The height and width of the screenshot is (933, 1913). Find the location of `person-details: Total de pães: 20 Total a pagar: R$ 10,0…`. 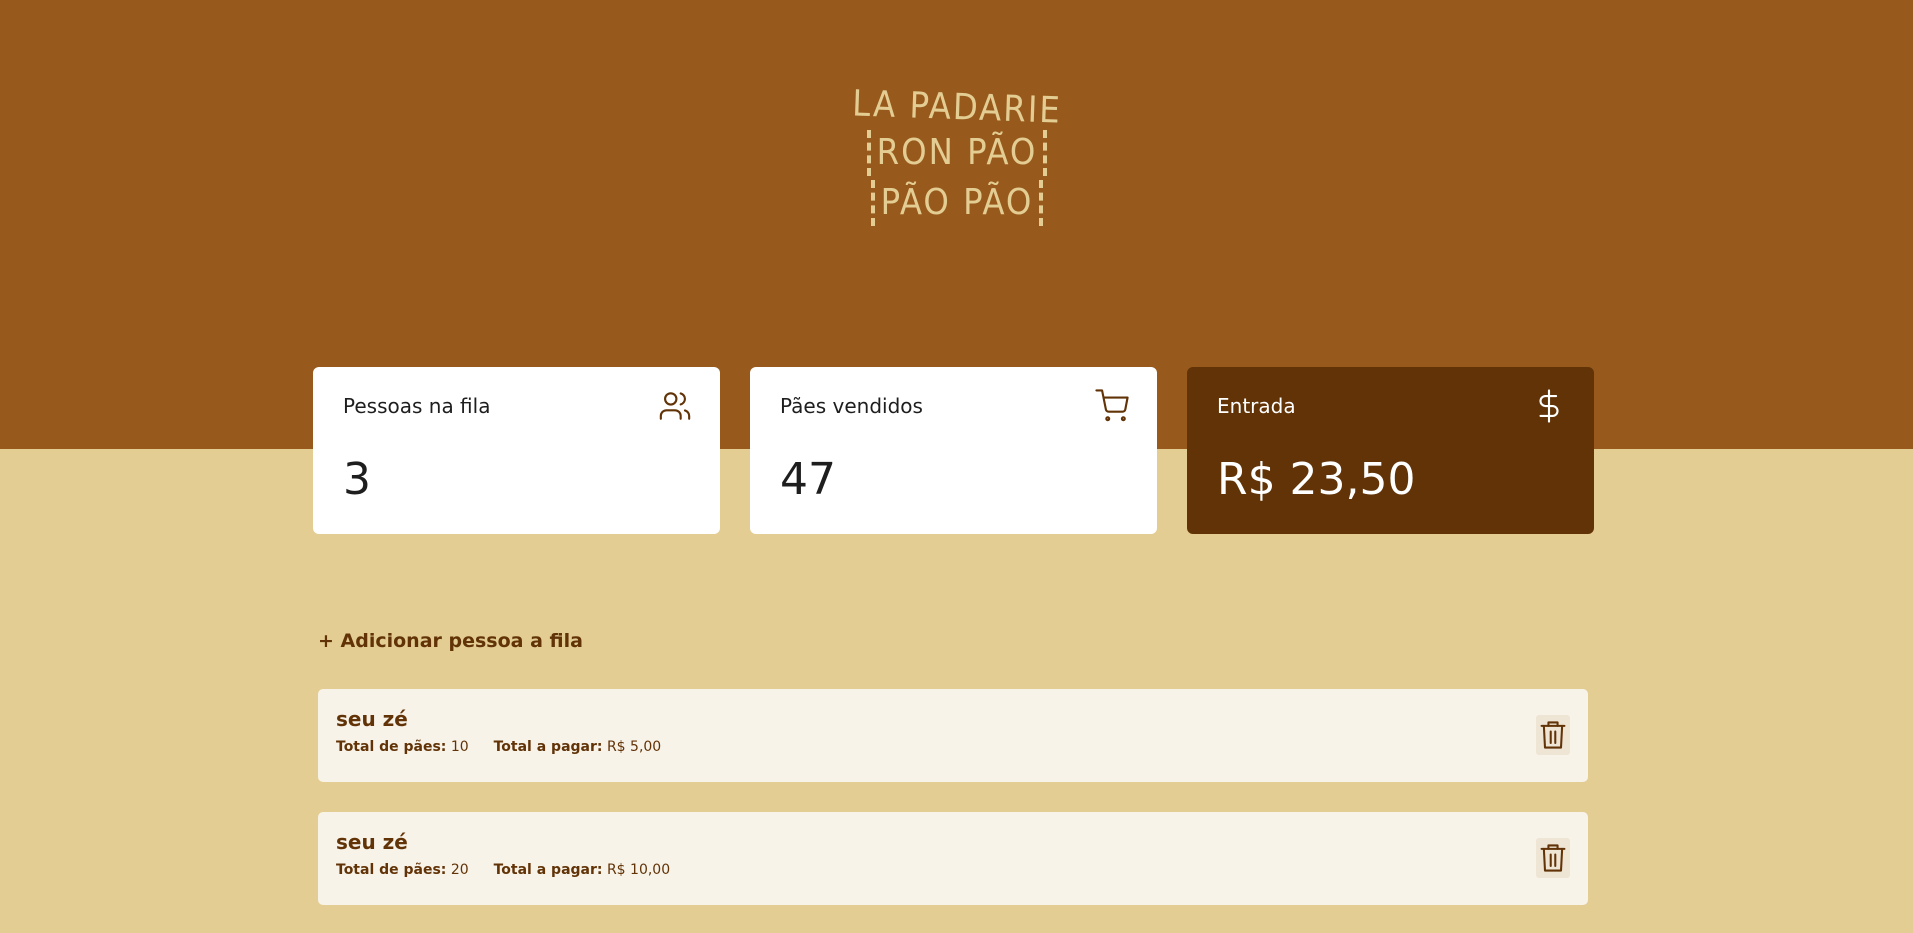

person-details: Total de pães: 20 Total a pagar: R$ 10,0… is located at coordinates (953, 870).